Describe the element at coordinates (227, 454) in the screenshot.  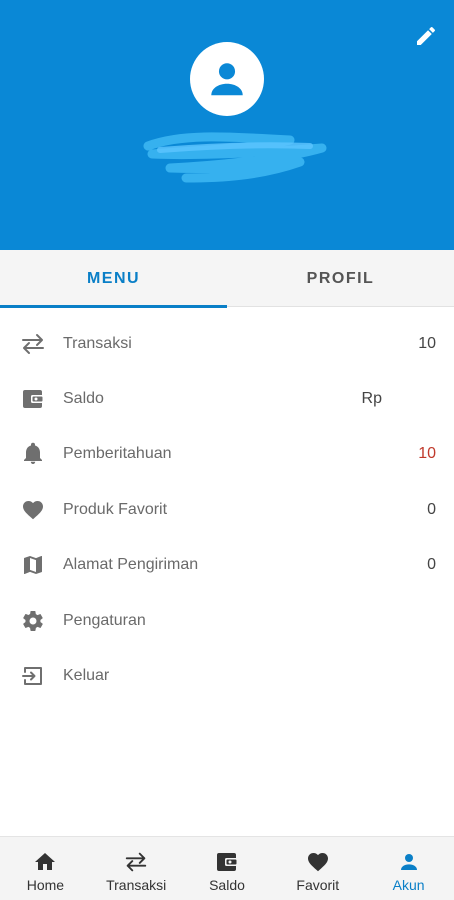
I see `menu-item-pemberitahuan: Pemberitahuan 10` at that location.